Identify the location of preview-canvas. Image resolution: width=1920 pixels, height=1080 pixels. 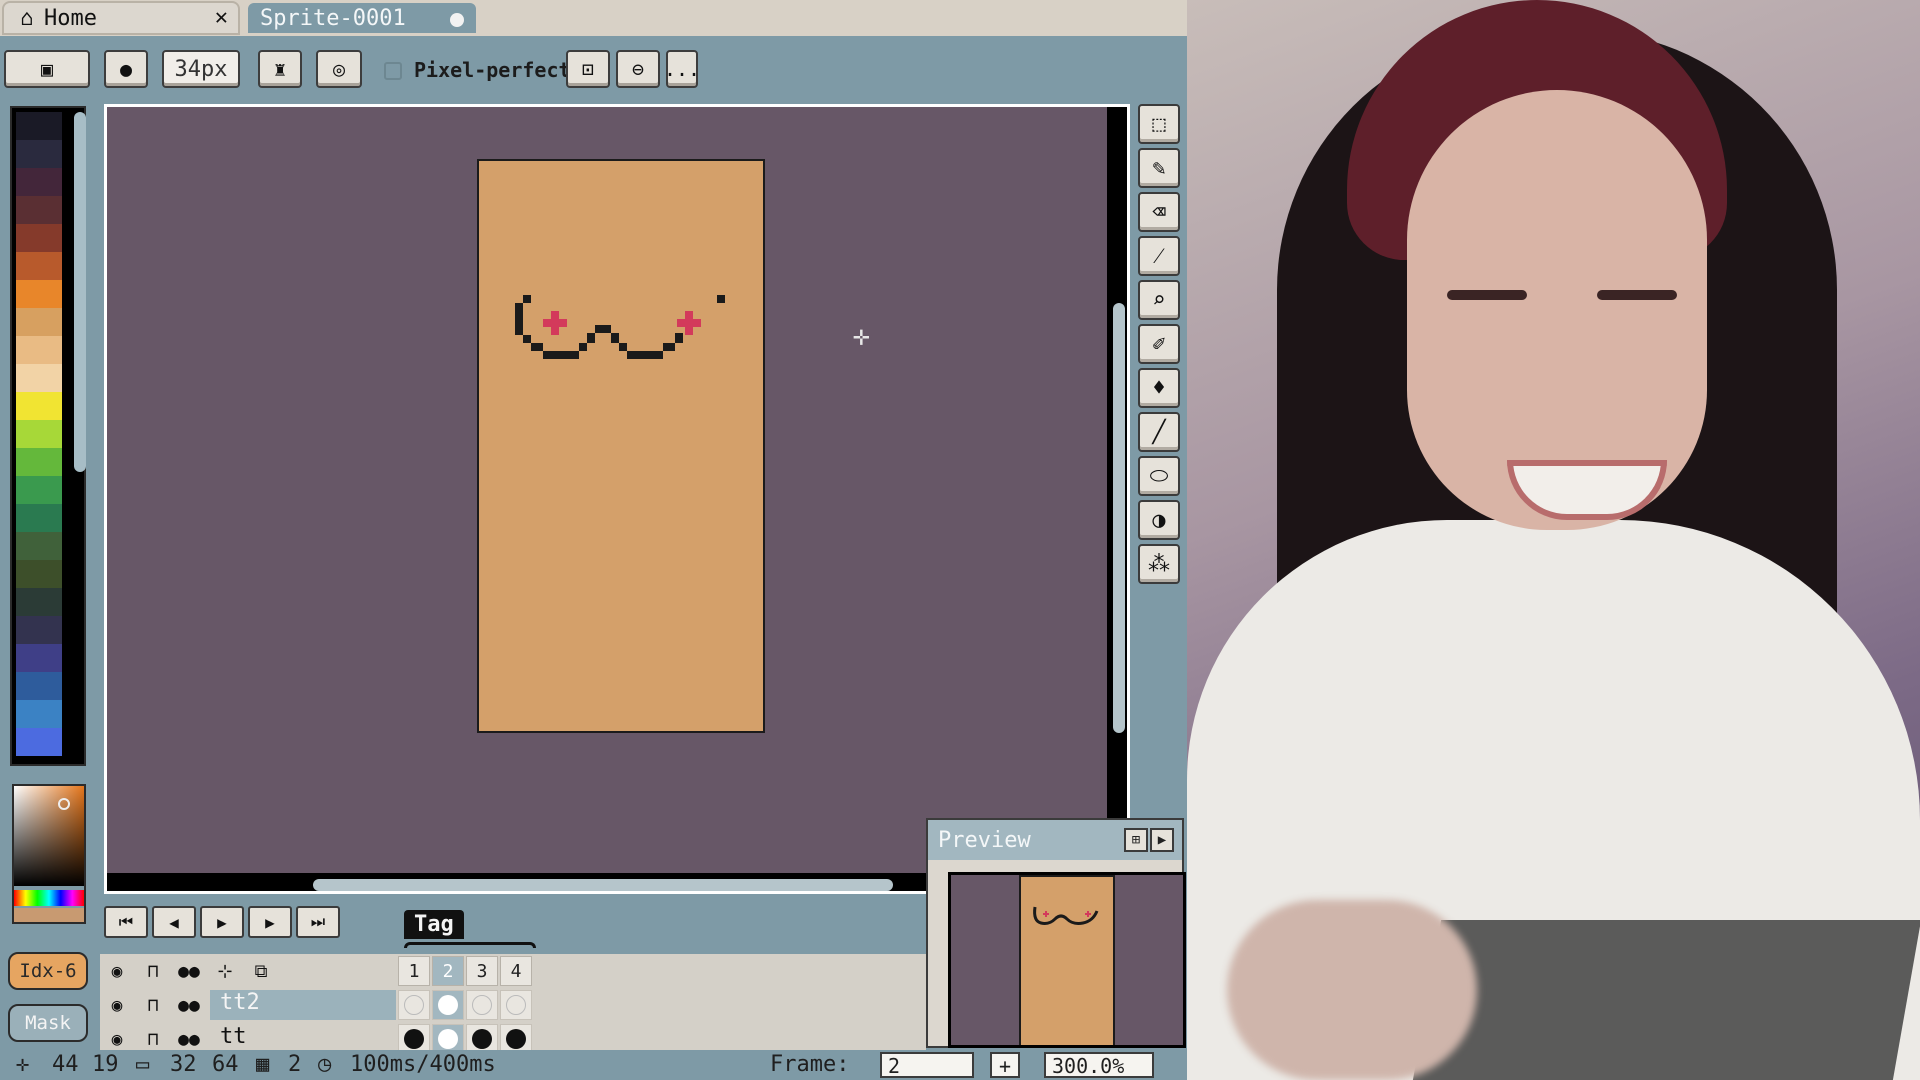
(1067, 960).